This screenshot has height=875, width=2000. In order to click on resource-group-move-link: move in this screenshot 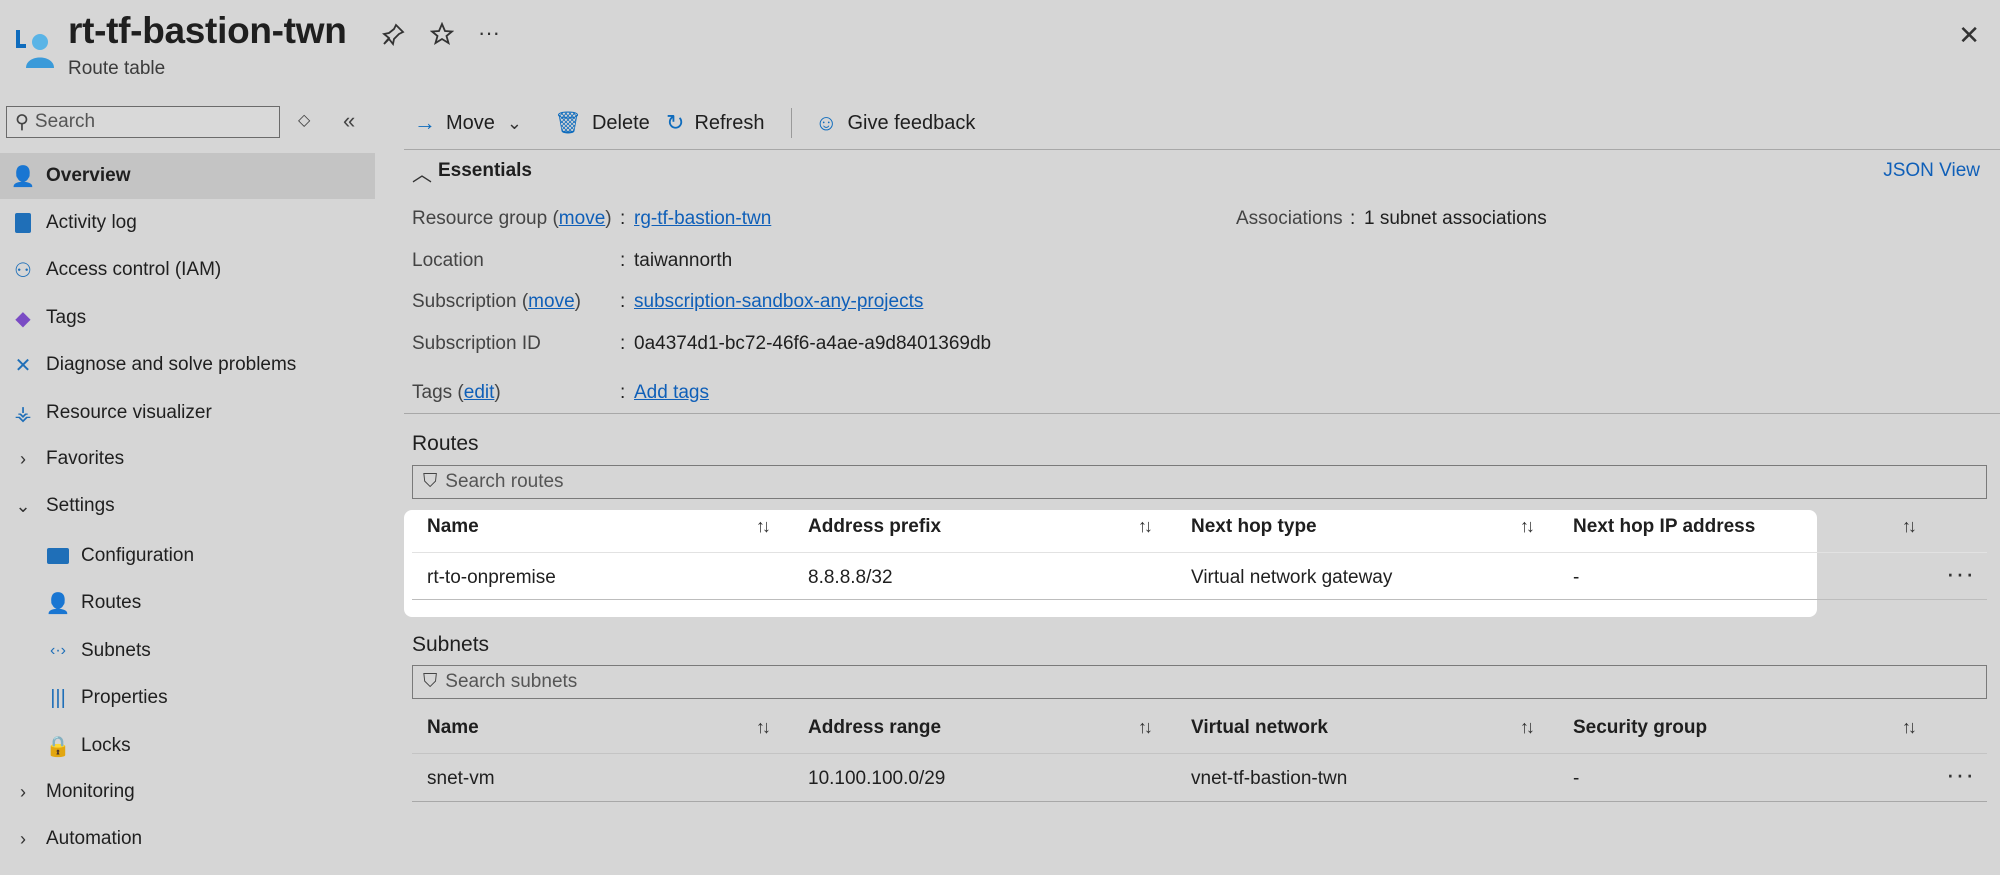, I will do `click(582, 218)`.